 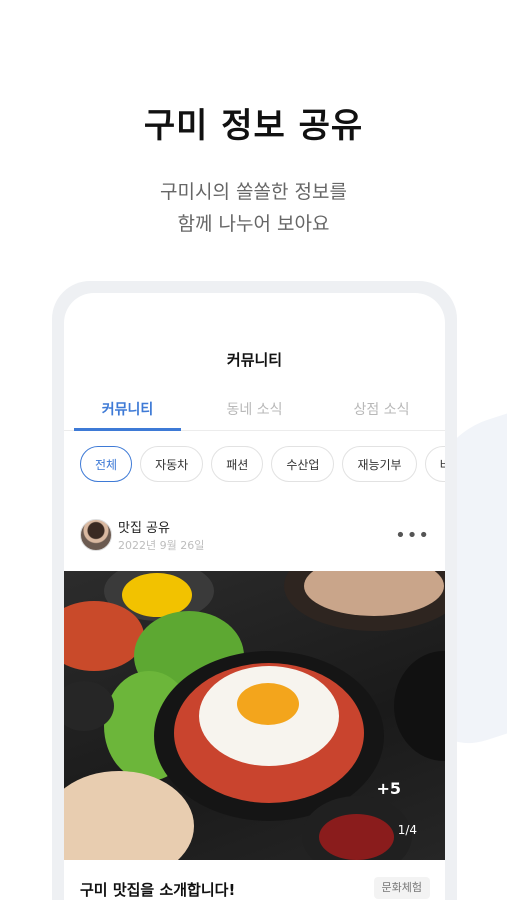 I want to click on post-tag: 문화체험, so click(x=401, y=888).